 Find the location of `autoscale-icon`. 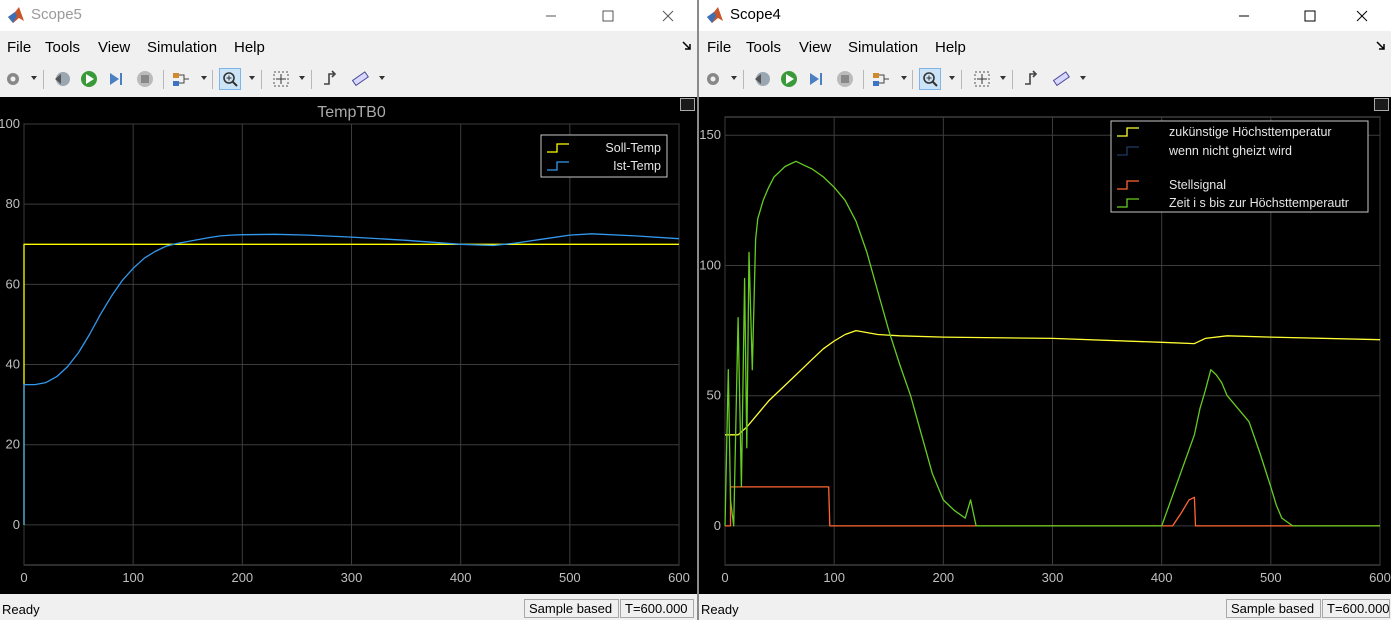

autoscale-icon is located at coordinates (281, 79).